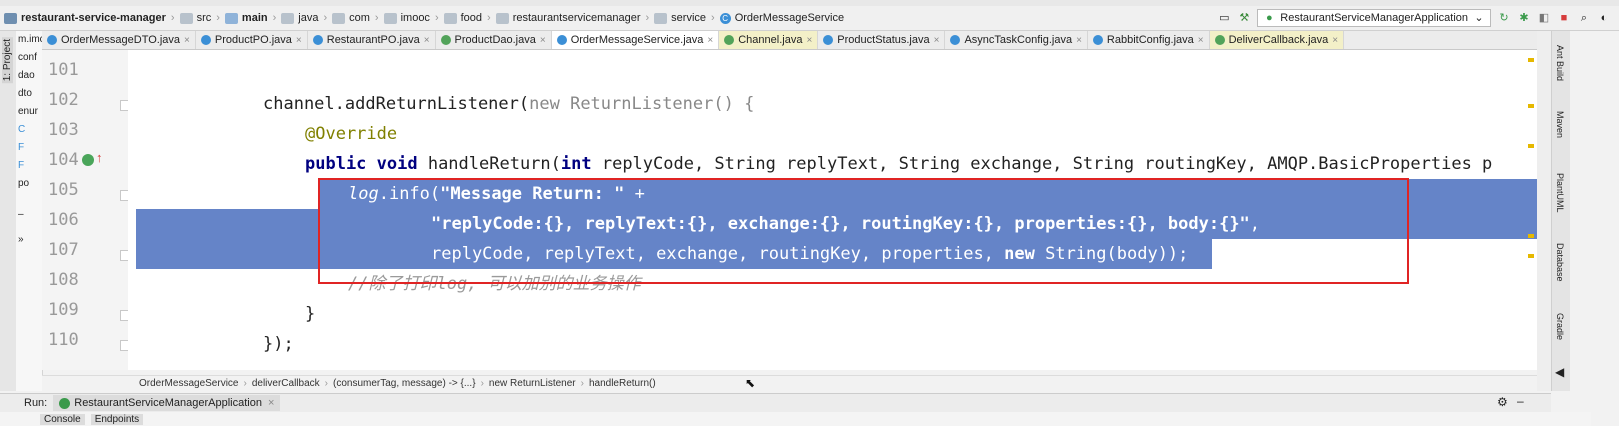 The width and height of the screenshot is (1619, 440). I want to click on database-tool-button: Database, so click(1560, 262).